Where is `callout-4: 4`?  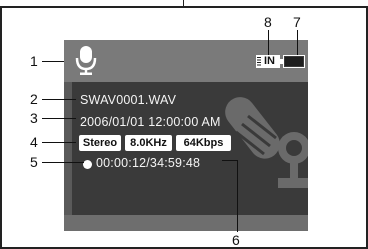
callout-4: 4 is located at coordinates (34, 142).